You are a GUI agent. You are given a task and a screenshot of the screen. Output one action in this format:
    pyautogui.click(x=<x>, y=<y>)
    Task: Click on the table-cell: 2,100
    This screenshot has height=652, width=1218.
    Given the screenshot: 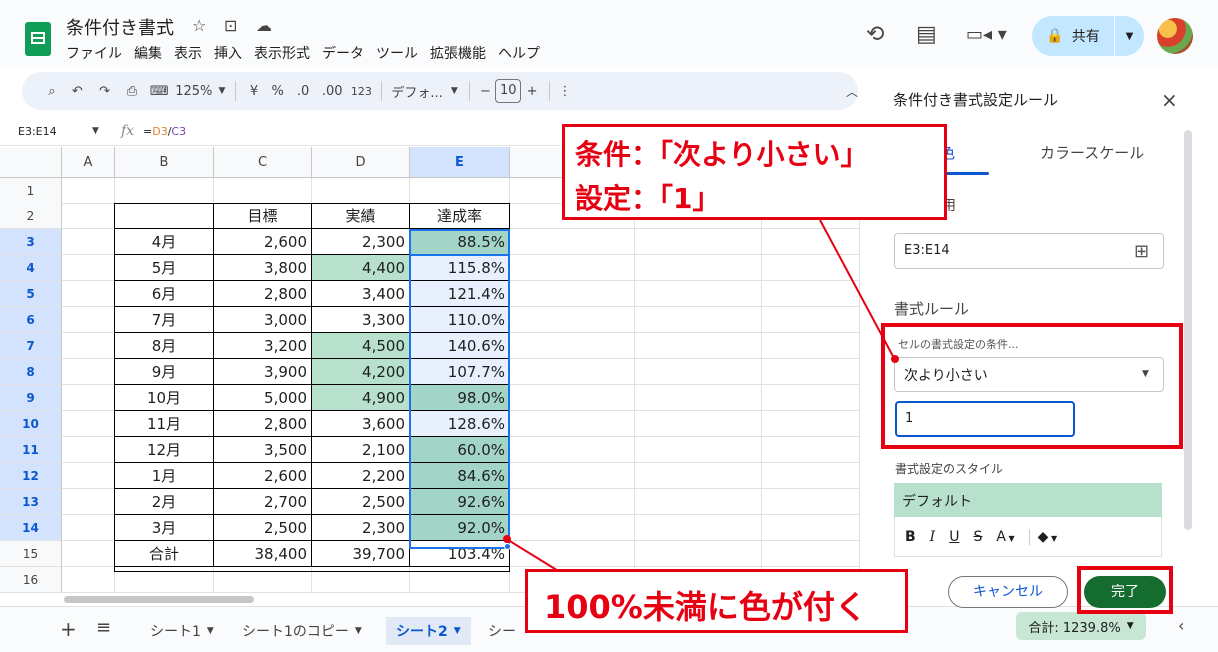 What is the action you would take?
    pyautogui.click(x=361, y=450)
    